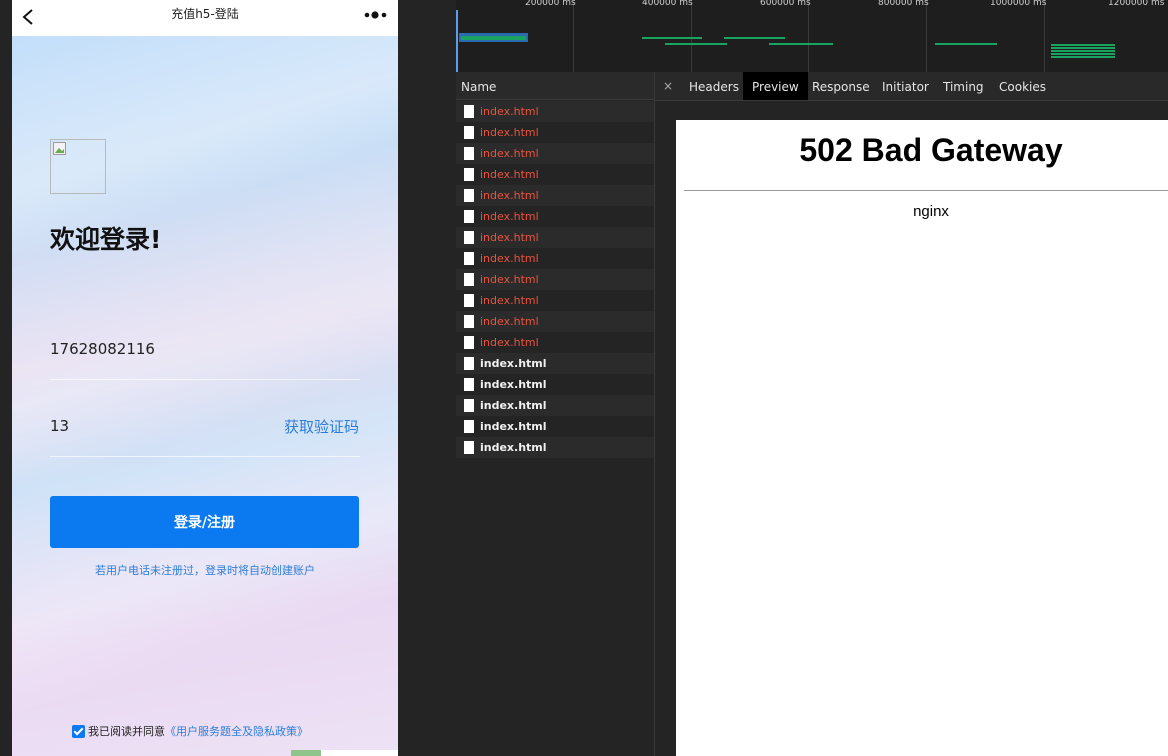  I want to click on more-dots-icon, so click(377, 15).